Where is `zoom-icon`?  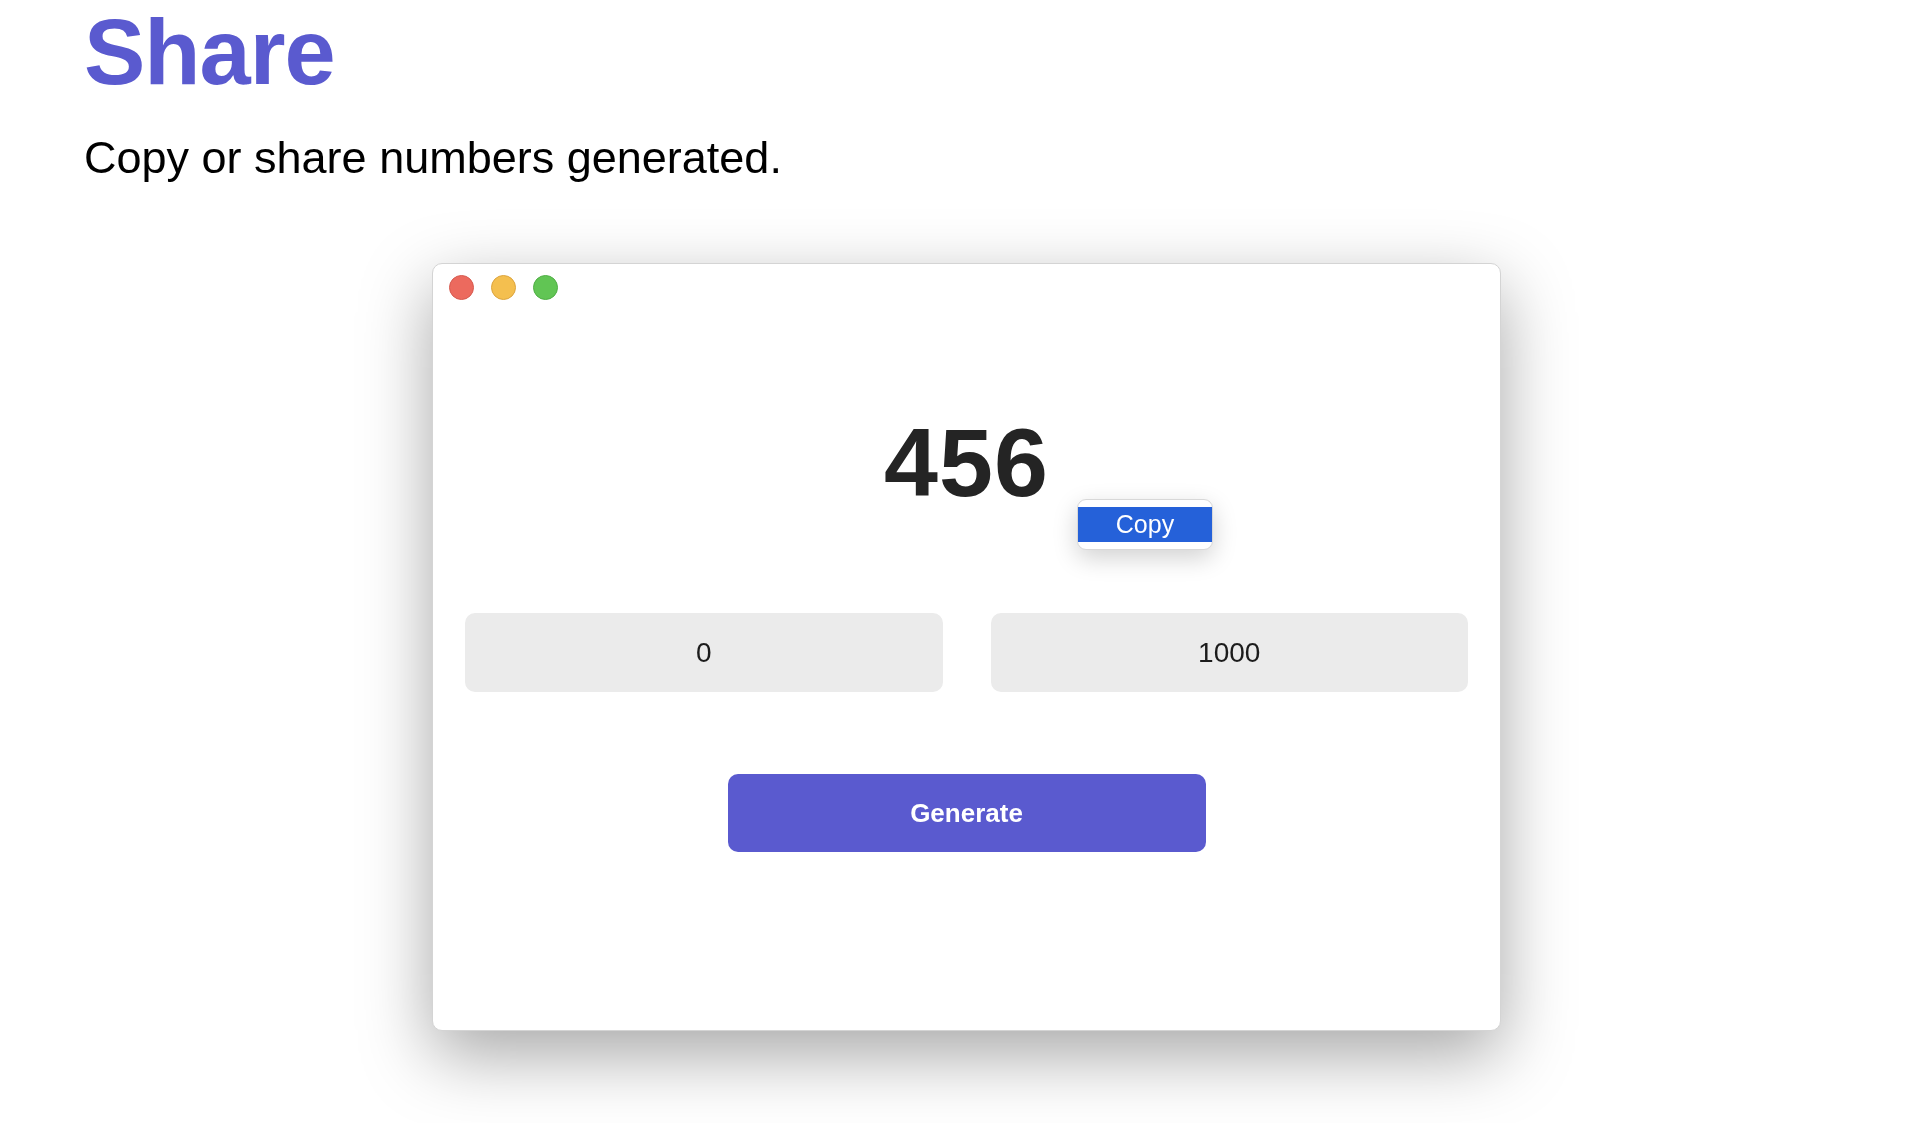
zoom-icon is located at coordinates (545, 287).